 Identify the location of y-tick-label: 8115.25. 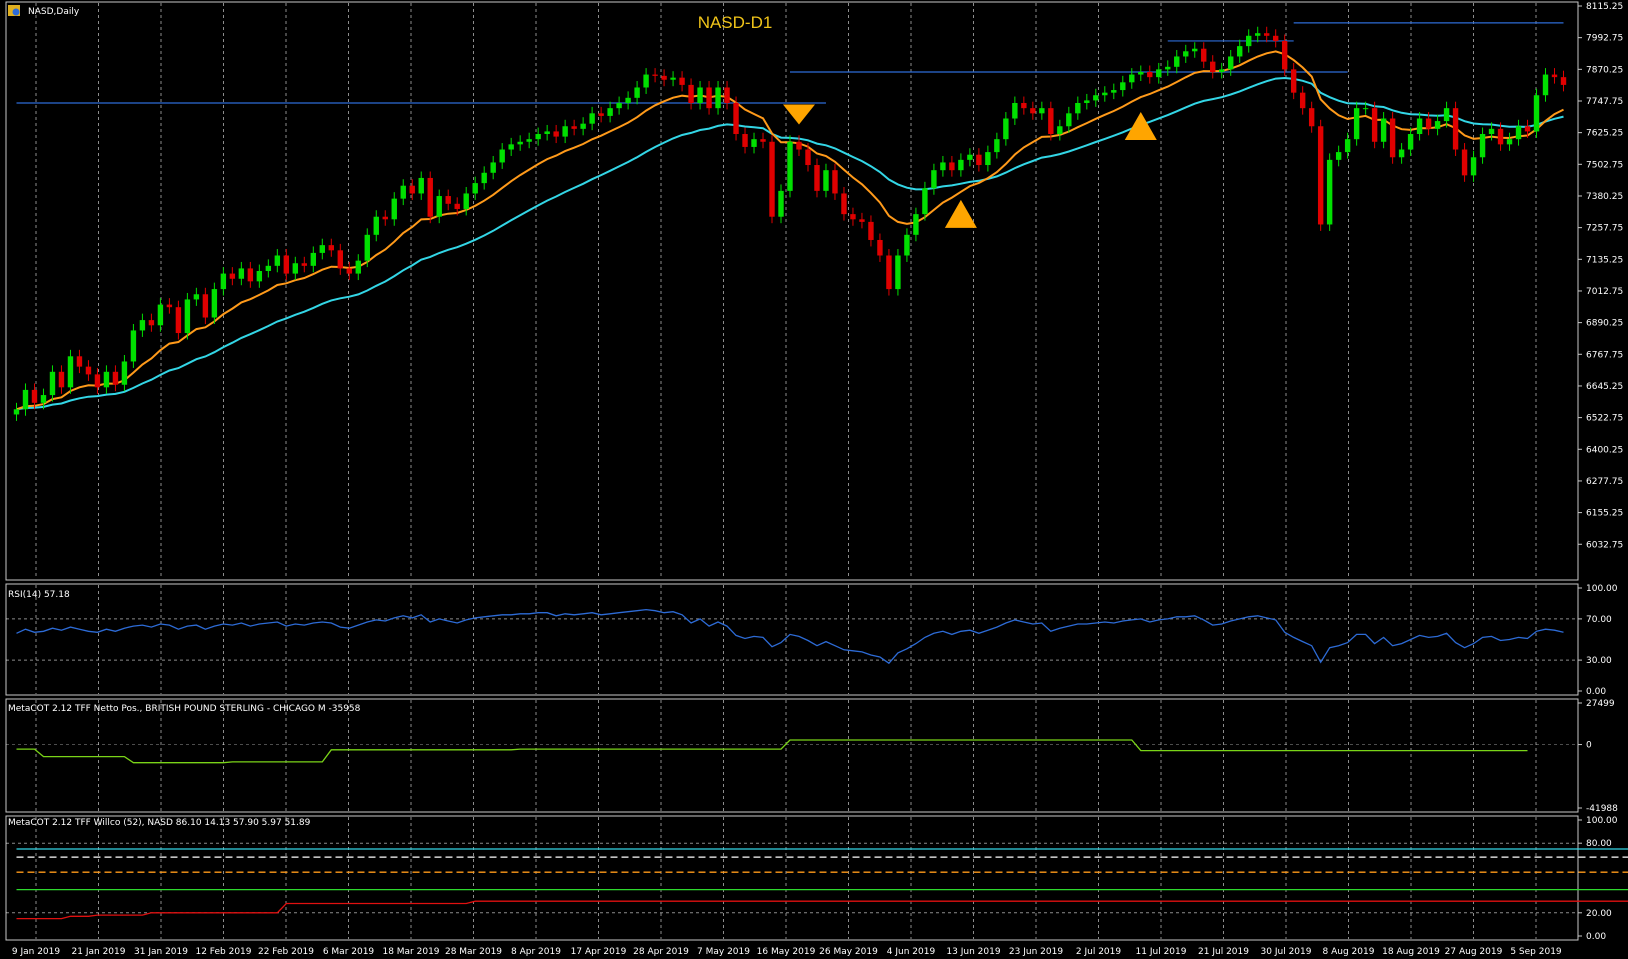
(1604, 7).